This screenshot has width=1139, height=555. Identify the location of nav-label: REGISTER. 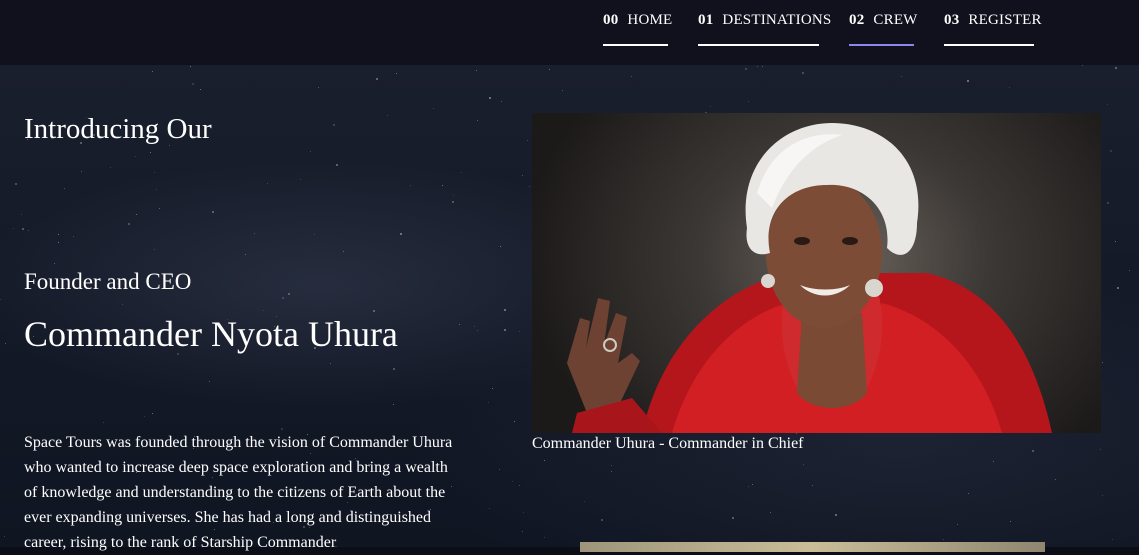
(1005, 20).